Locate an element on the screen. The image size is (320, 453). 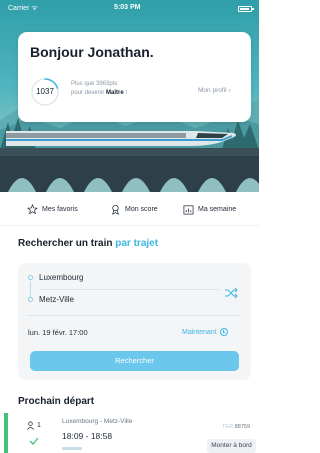
greeting-title: Bonjour Jonathan. is located at coordinates (92, 52).